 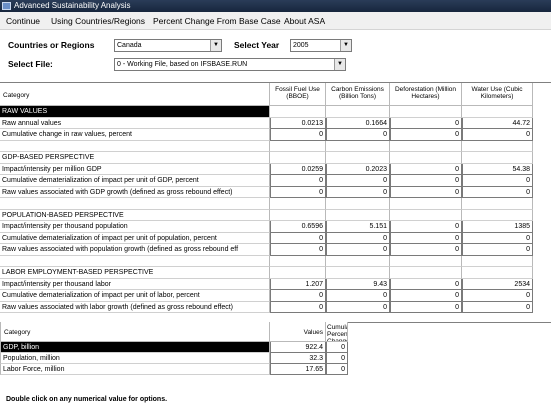 What do you see at coordinates (6, 6) in the screenshot?
I see `app-icon` at bounding box center [6, 6].